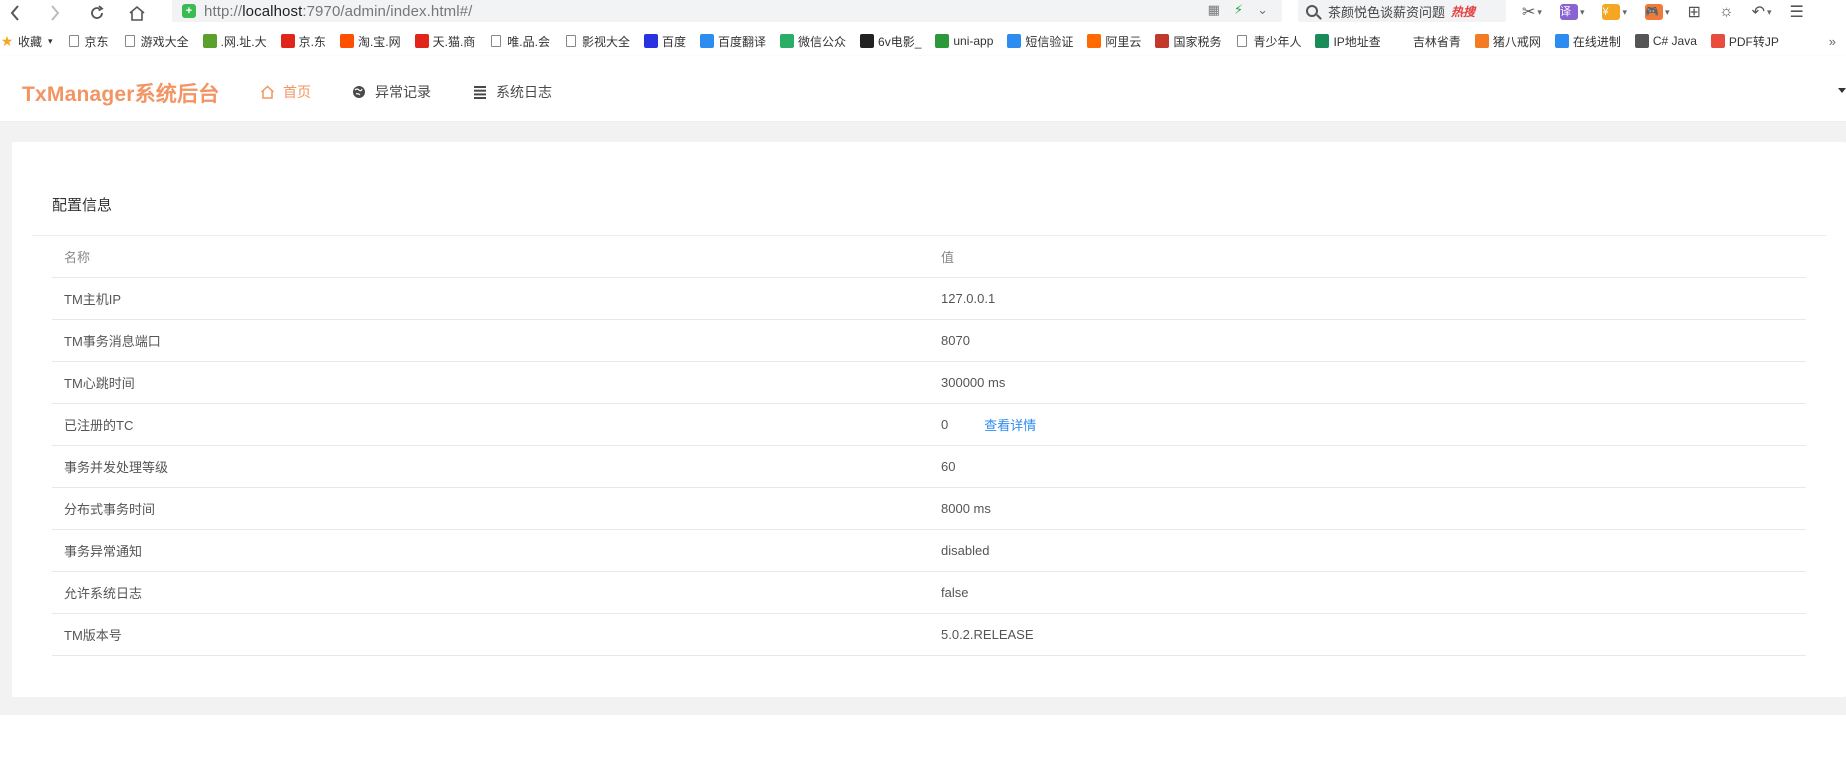  I want to click on bookmark-item: 游戏大全, so click(156, 41).